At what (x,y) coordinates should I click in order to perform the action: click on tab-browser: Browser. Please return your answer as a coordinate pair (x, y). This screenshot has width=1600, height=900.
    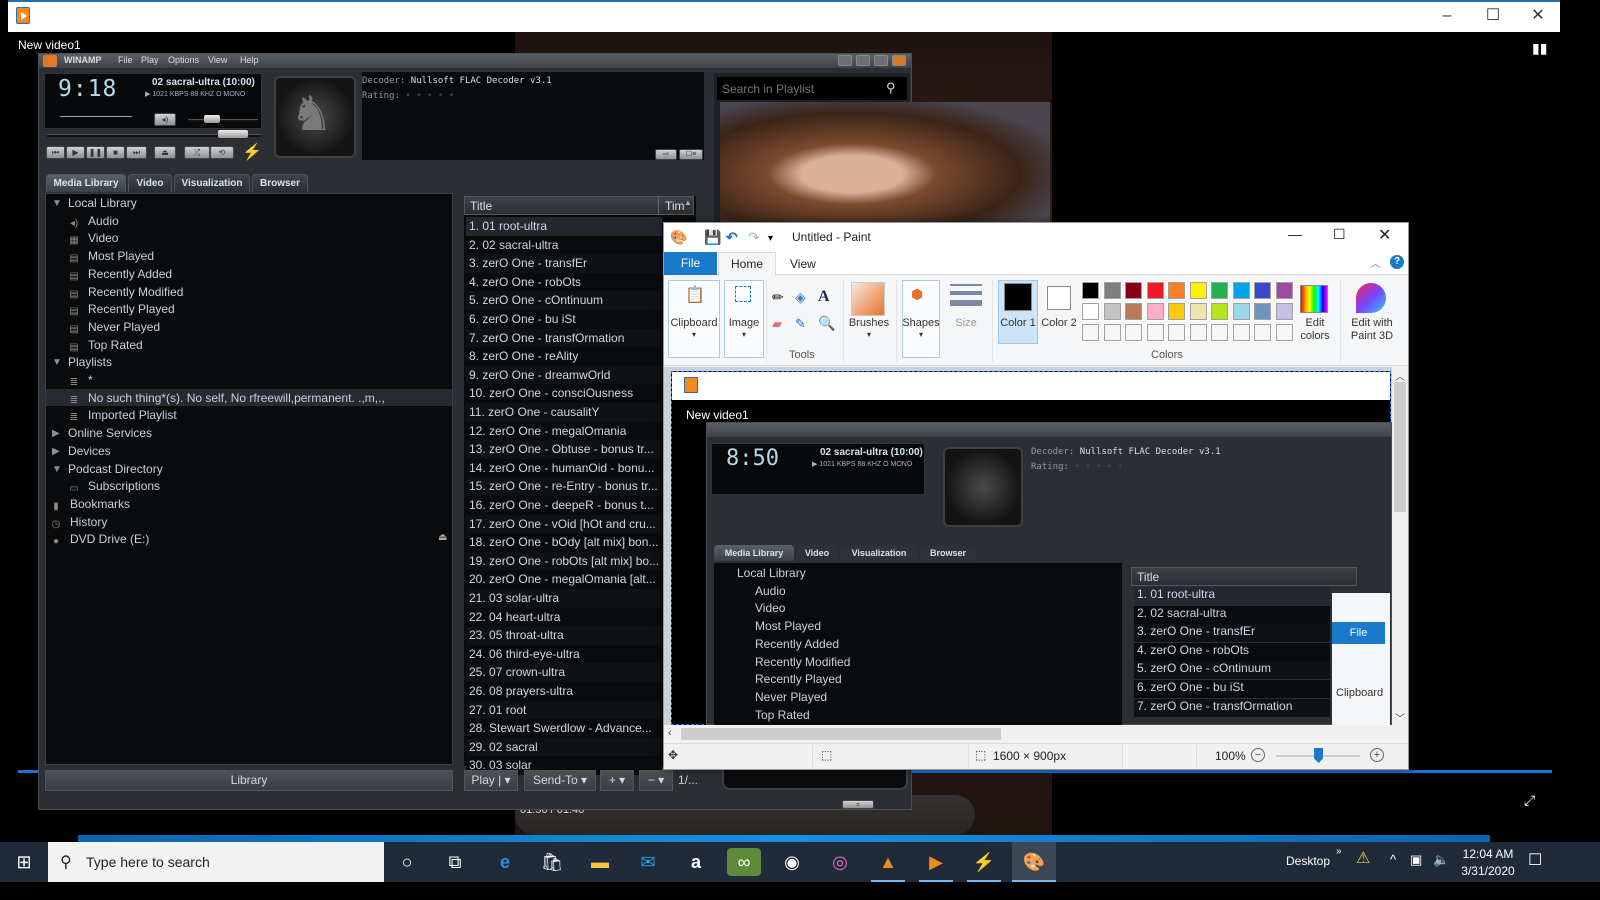
    Looking at the image, I should click on (280, 183).